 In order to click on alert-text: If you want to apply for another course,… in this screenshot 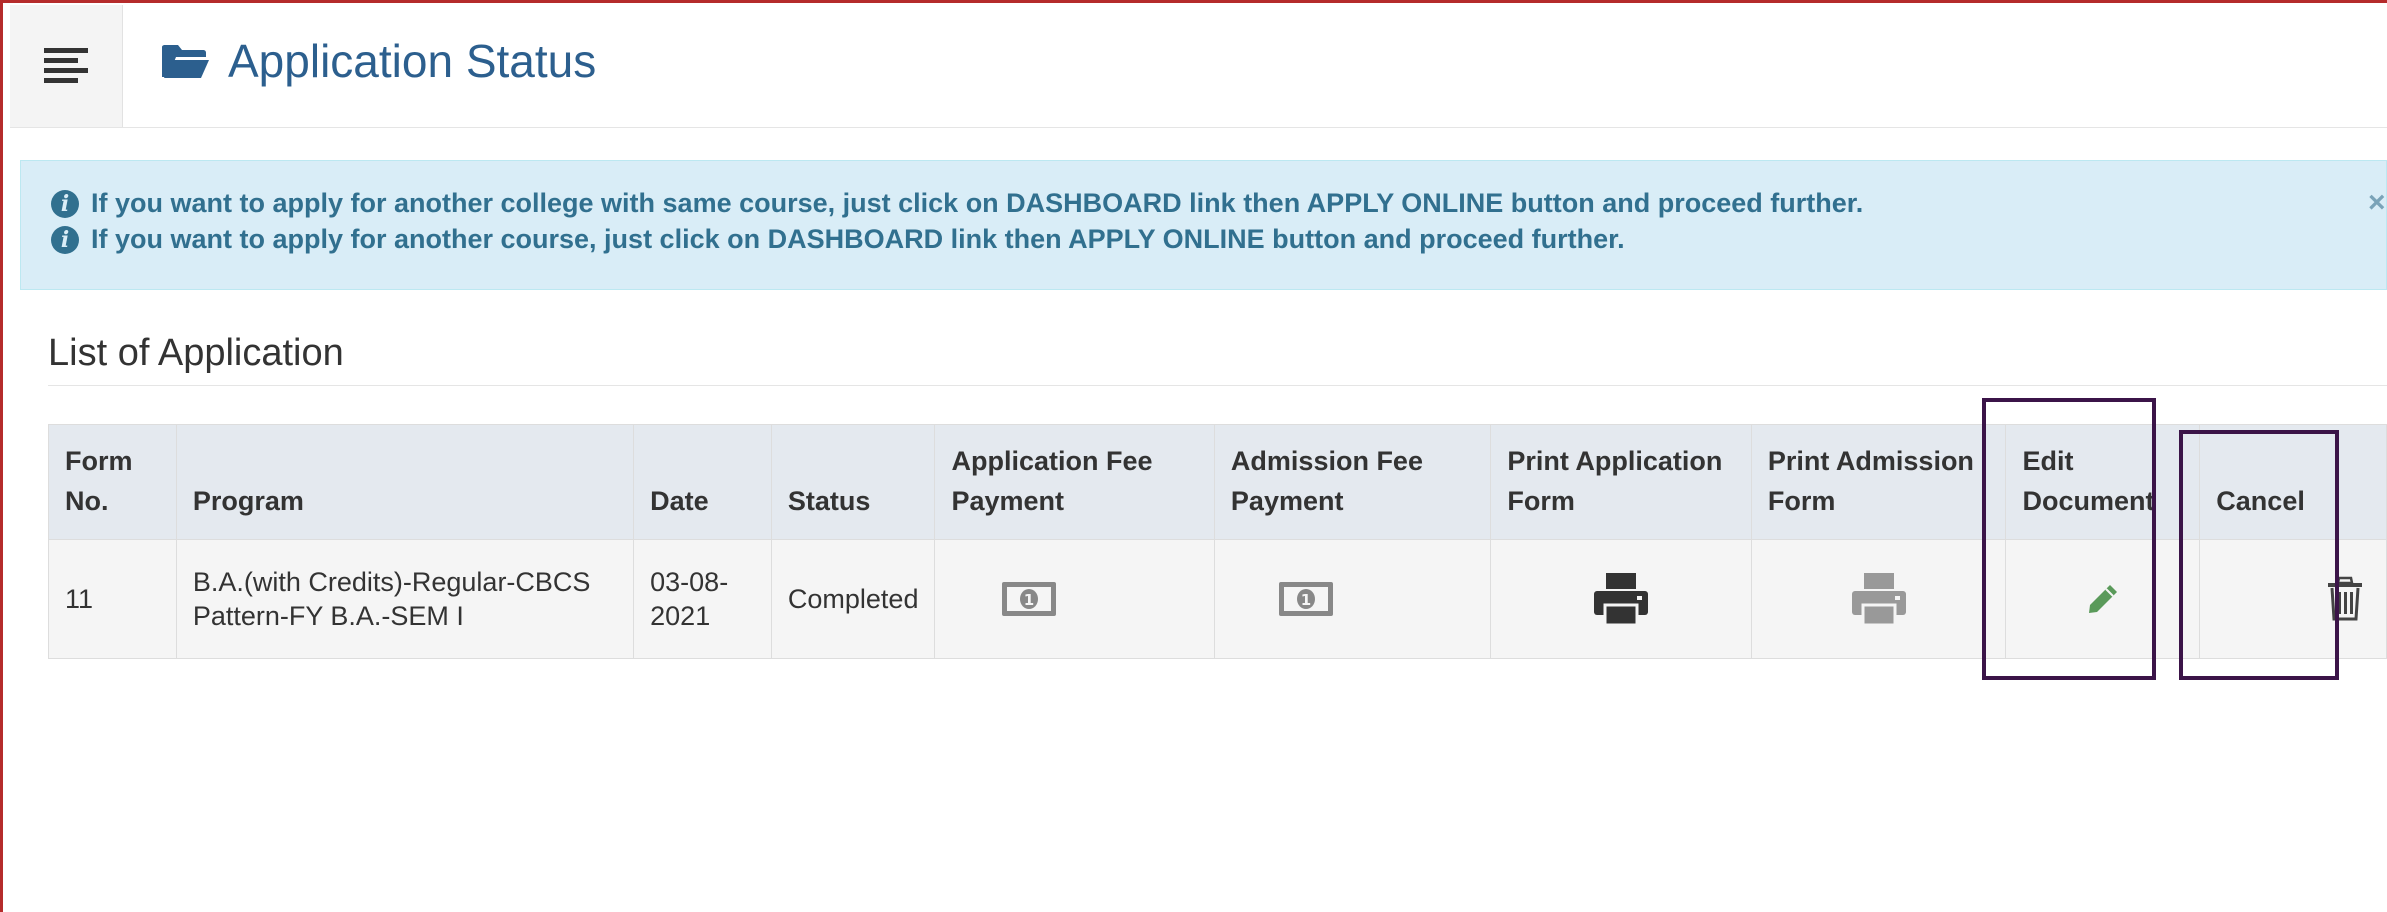, I will do `click(858, 239)`.